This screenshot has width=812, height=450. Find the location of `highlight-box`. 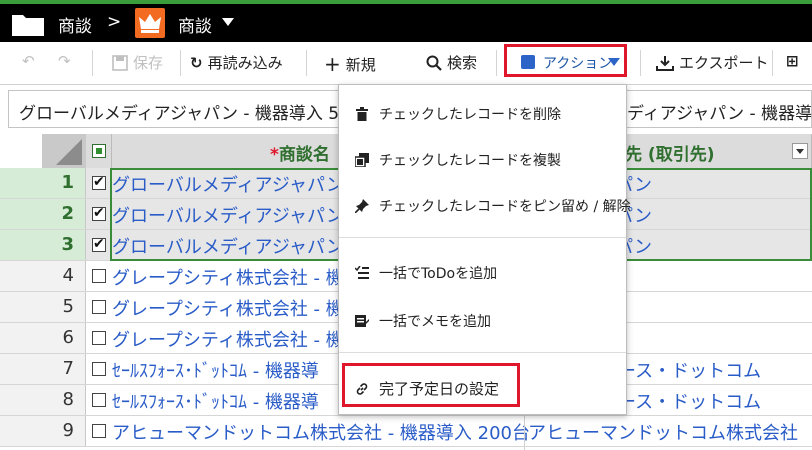

highlight-box is located at coordinates (431, 385).